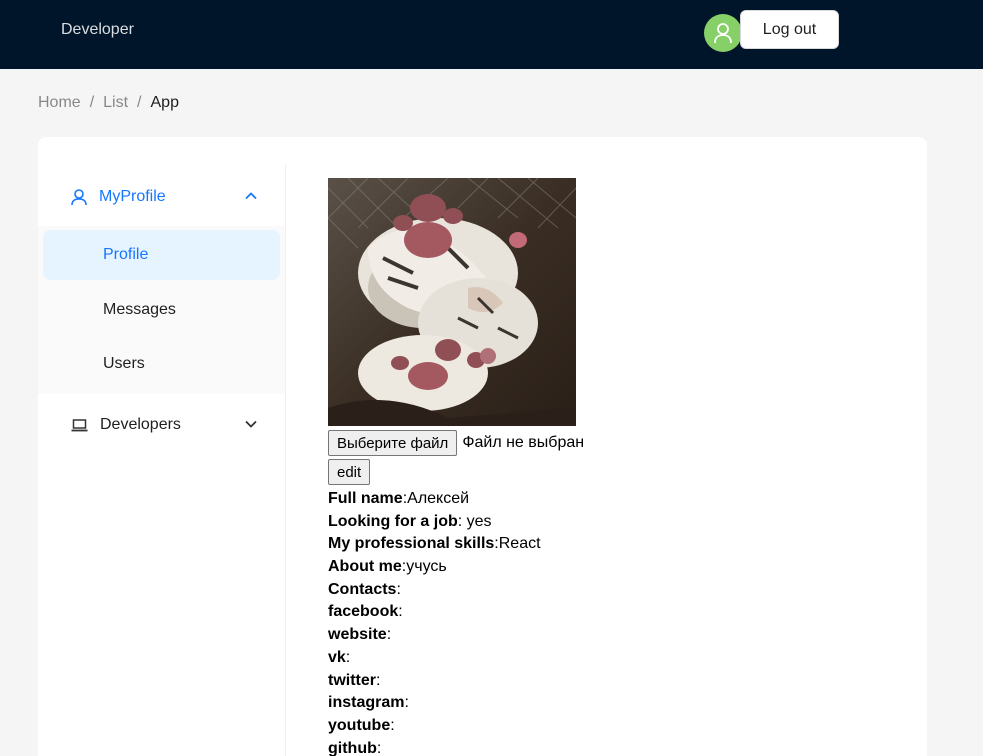 This screenshot has width=983, height=756. Describe the element at coordinates (97, 29) in the screenshot. I see `brand-title: Developer` at that location.